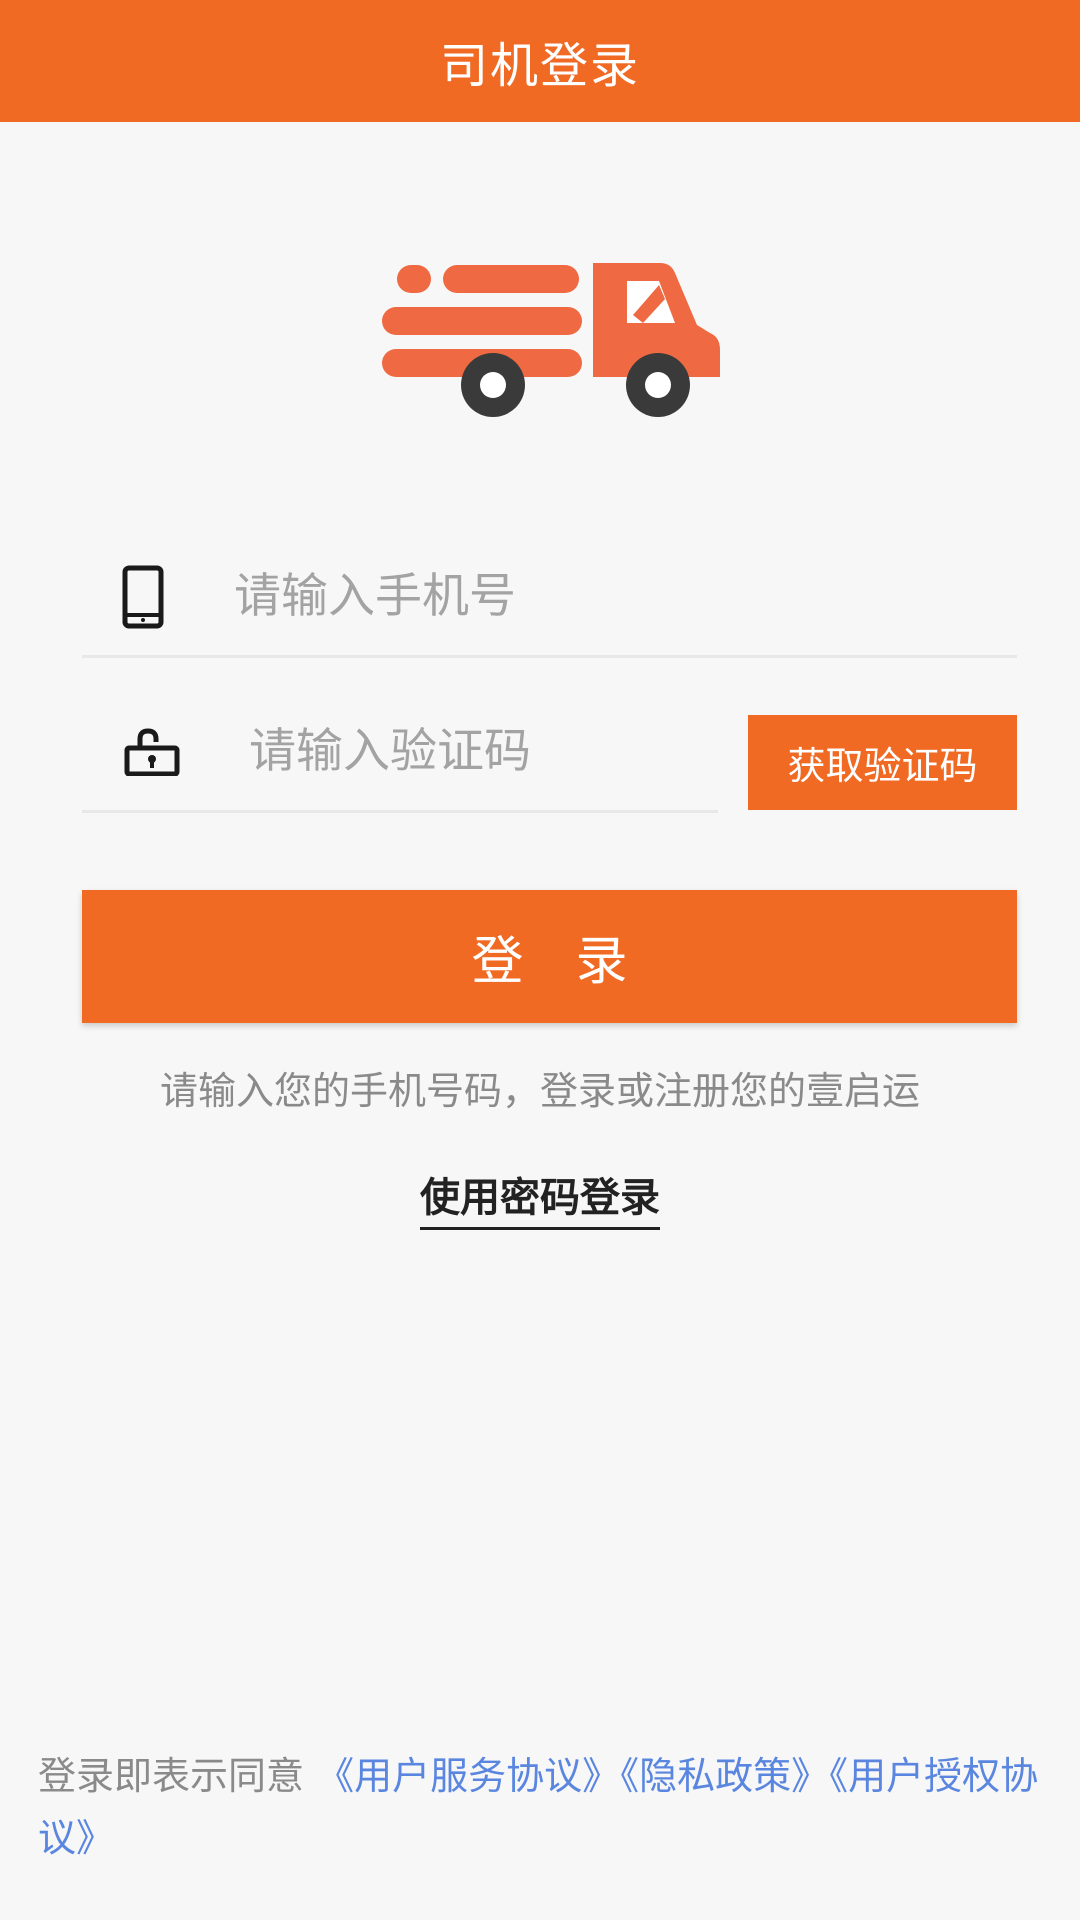  What do you see at coordinates (539, 66) in the screenshot?
I see `page-title: 司机登录` at bounding box center [539, 66].